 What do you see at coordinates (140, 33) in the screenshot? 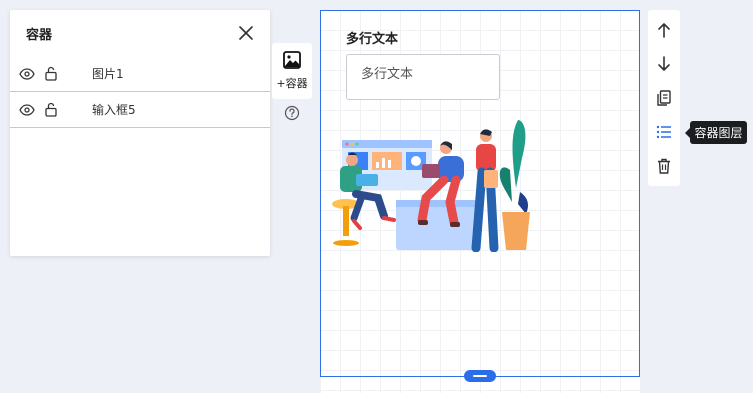
I see `layer-panel-header: 容器` at bounding box center [140, 33].